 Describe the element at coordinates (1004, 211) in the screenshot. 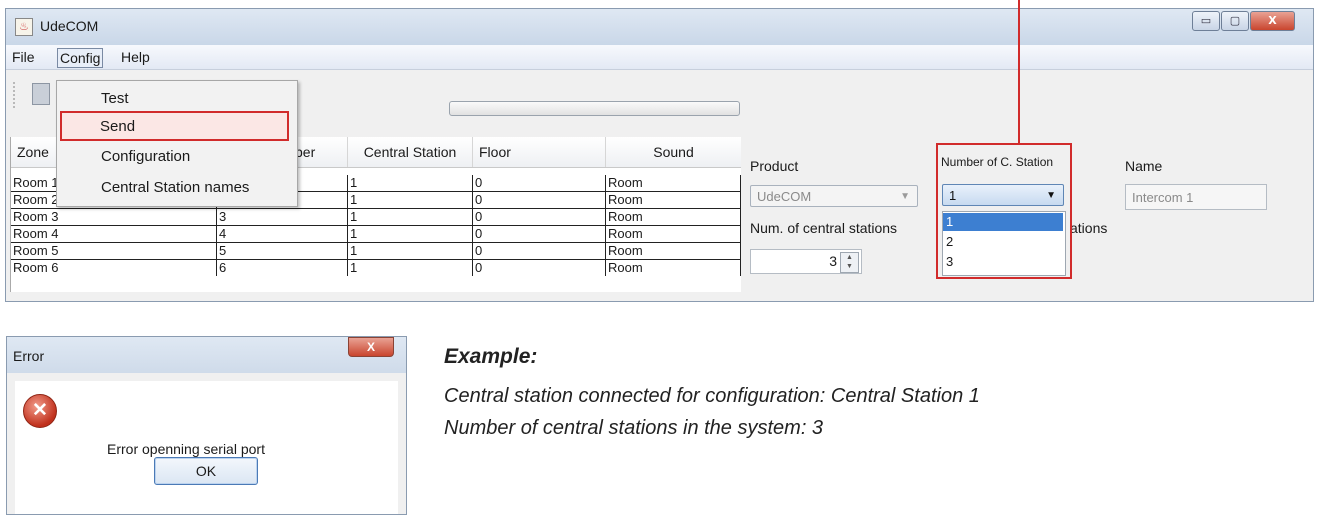

I see `annotation-highlight-box` at that location.